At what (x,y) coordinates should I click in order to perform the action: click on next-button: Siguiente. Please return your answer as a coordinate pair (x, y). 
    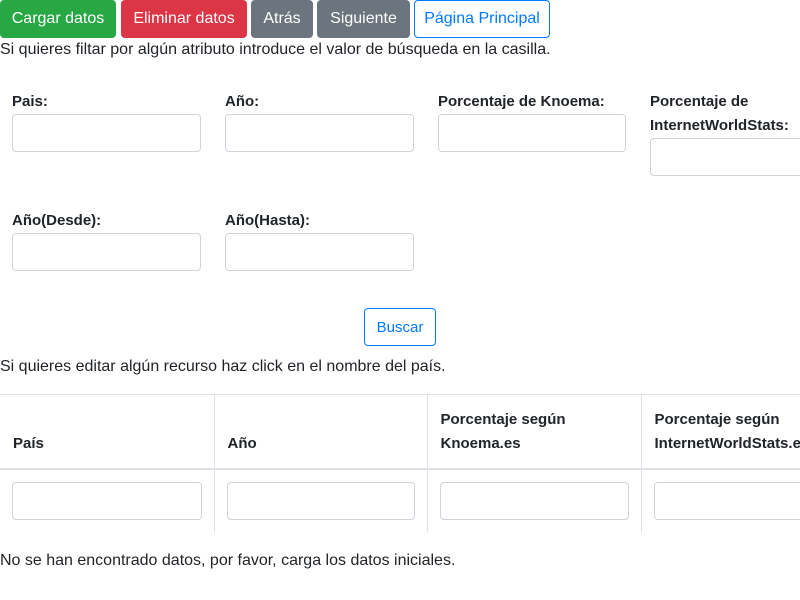
    Looking at the image, I should click on (363, 19).